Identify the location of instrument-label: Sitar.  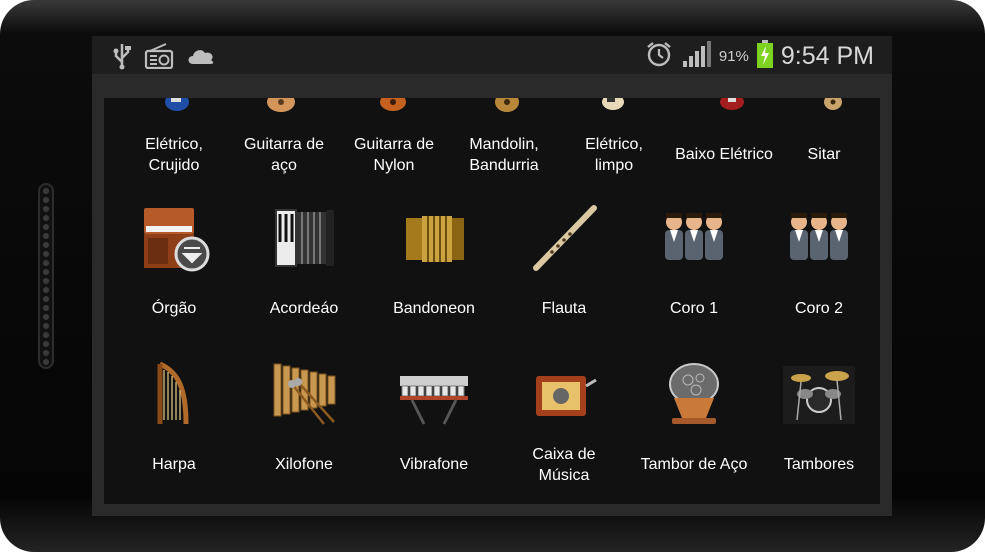
(824, 154).